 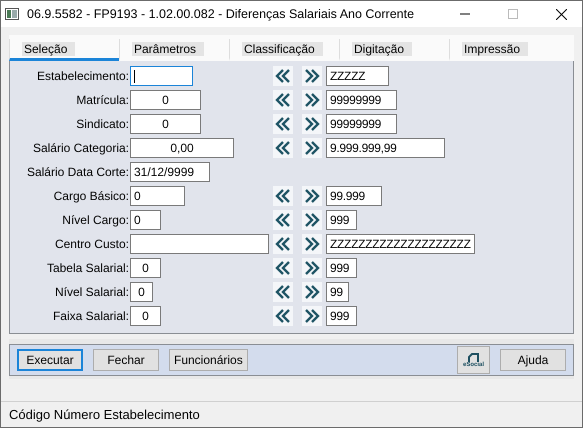 I want to click on field-label: Estabelecimento:, so click(x=83, y=76).